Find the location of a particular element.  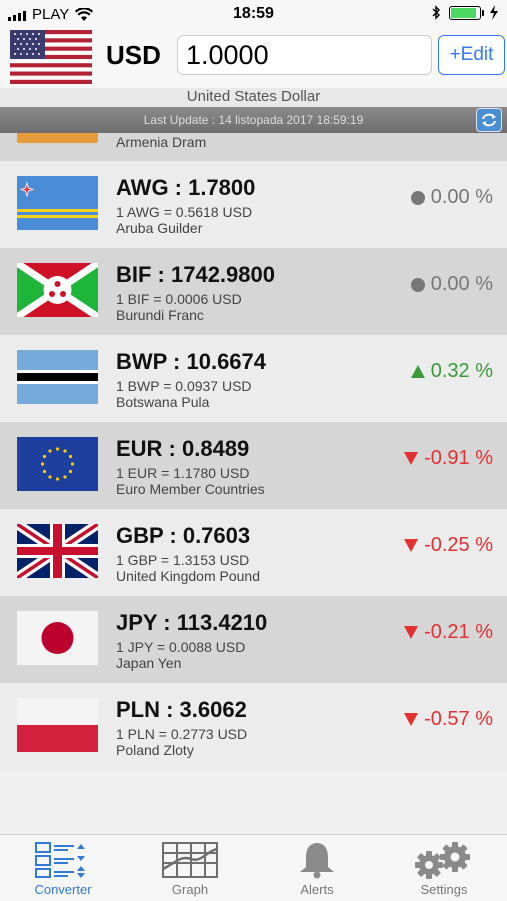

currency-rate-title: PLN : 3.6062 is located at coordinates (181, 709).